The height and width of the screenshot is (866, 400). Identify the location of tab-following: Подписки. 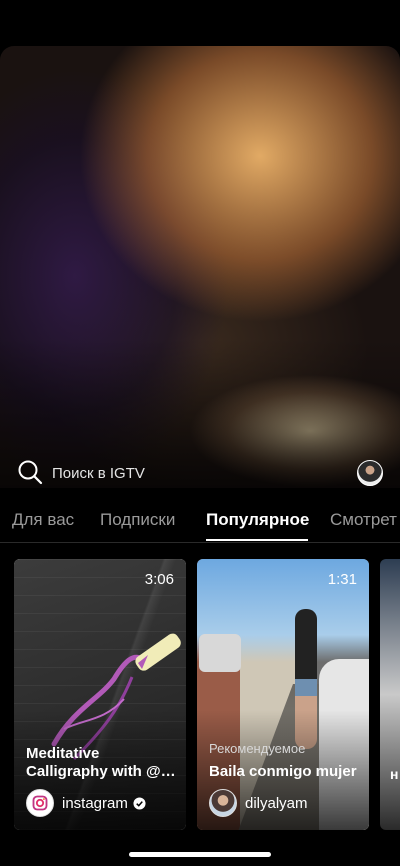
(137, 520).